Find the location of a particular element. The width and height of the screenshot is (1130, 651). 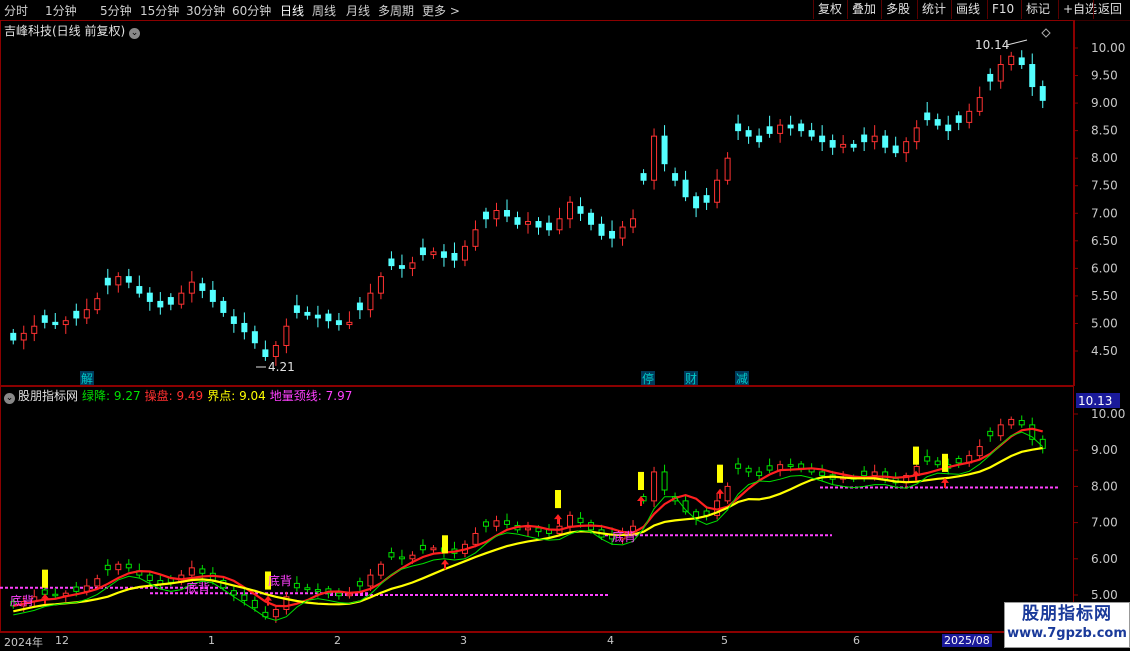

timeframe-2: 5分钟 is located at coordinates (116, 10).